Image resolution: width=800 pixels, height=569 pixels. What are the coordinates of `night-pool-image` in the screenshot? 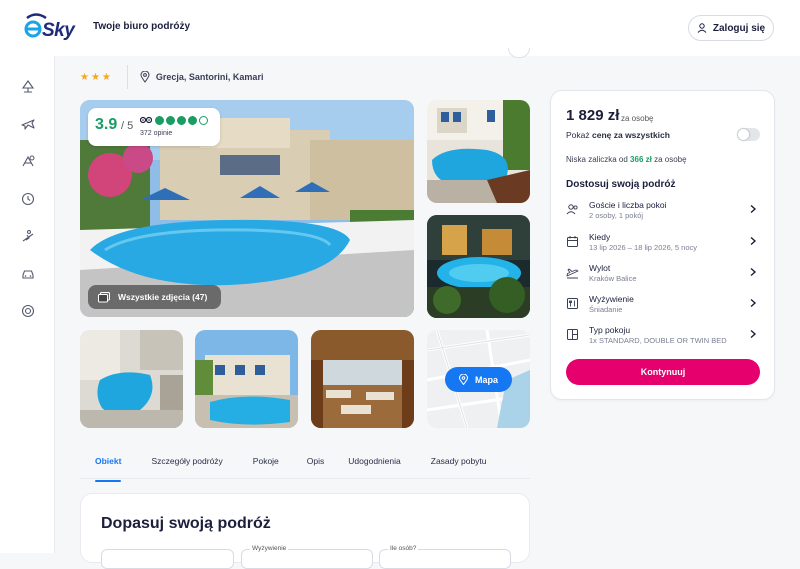 It's located at (478, 266).